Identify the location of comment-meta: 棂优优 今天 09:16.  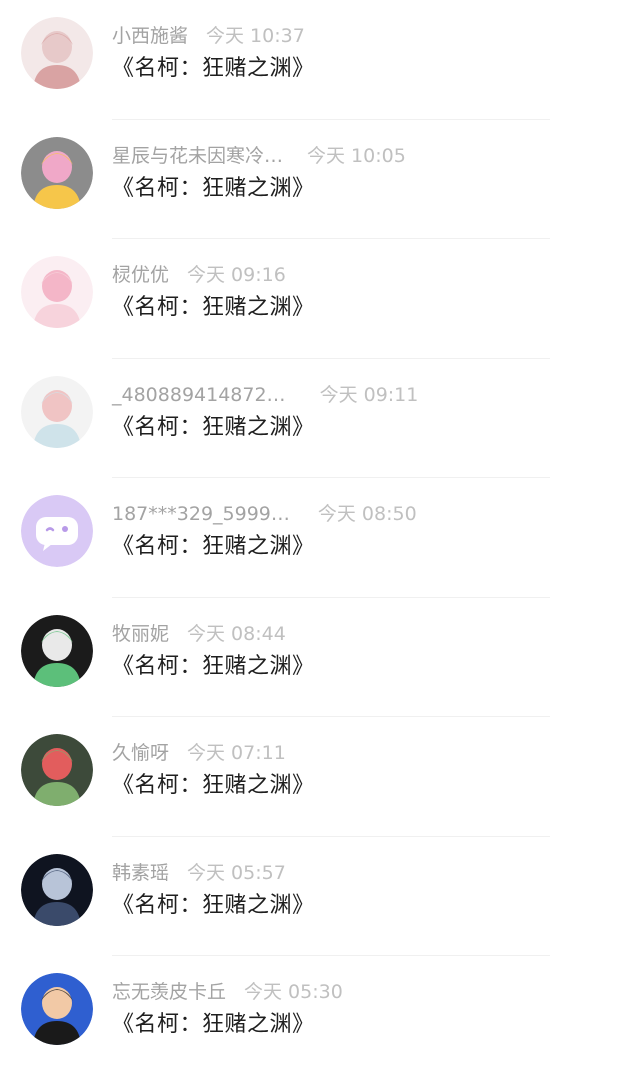
(199, 275).